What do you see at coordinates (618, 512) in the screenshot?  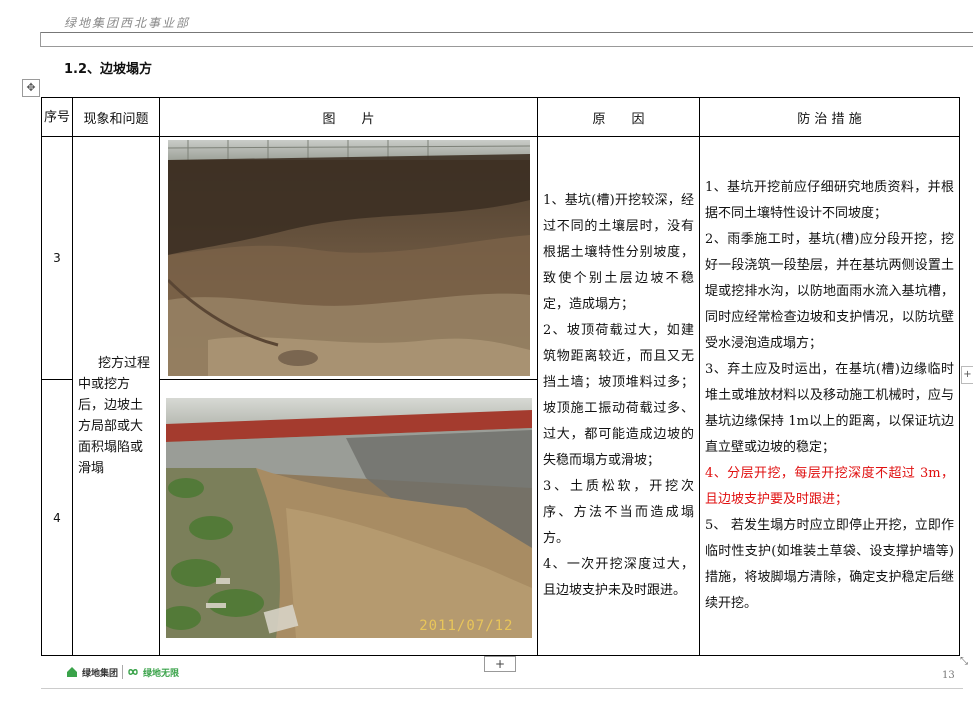 I see `cause-item-3: 3、土质松软，开挖次序、方法不当而造成塌方。` at bounding box center [618, 512].